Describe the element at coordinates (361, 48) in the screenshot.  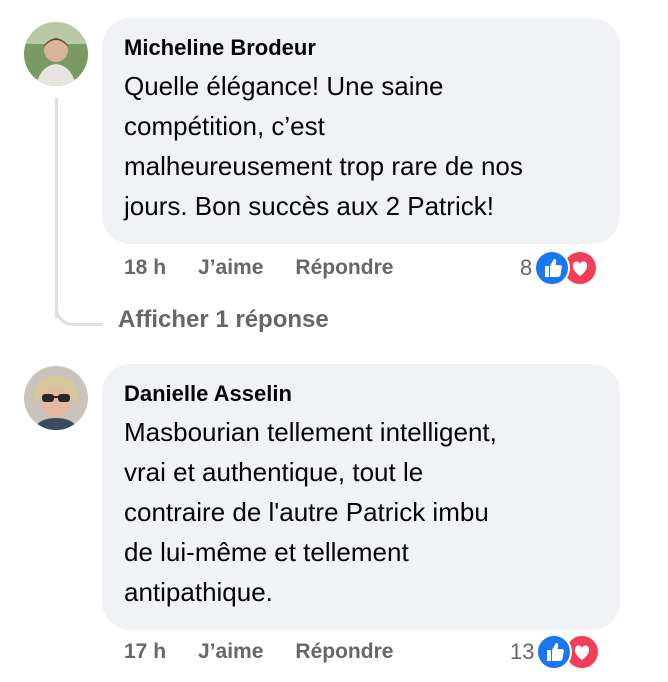
I see `comment-author: Micheline Brodeur` at that location.